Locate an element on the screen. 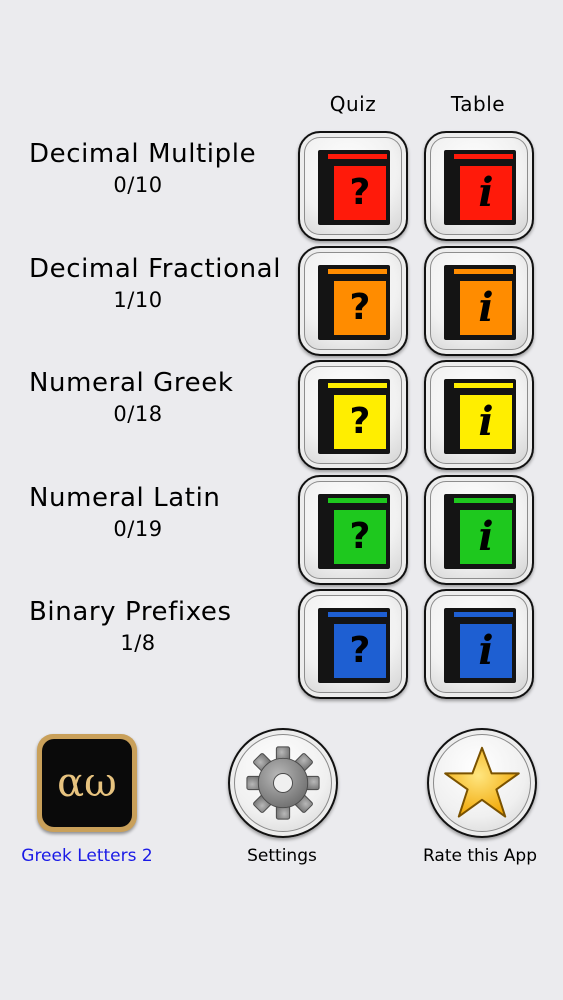  column-header-table: Table is located at coordinates (478, 104).